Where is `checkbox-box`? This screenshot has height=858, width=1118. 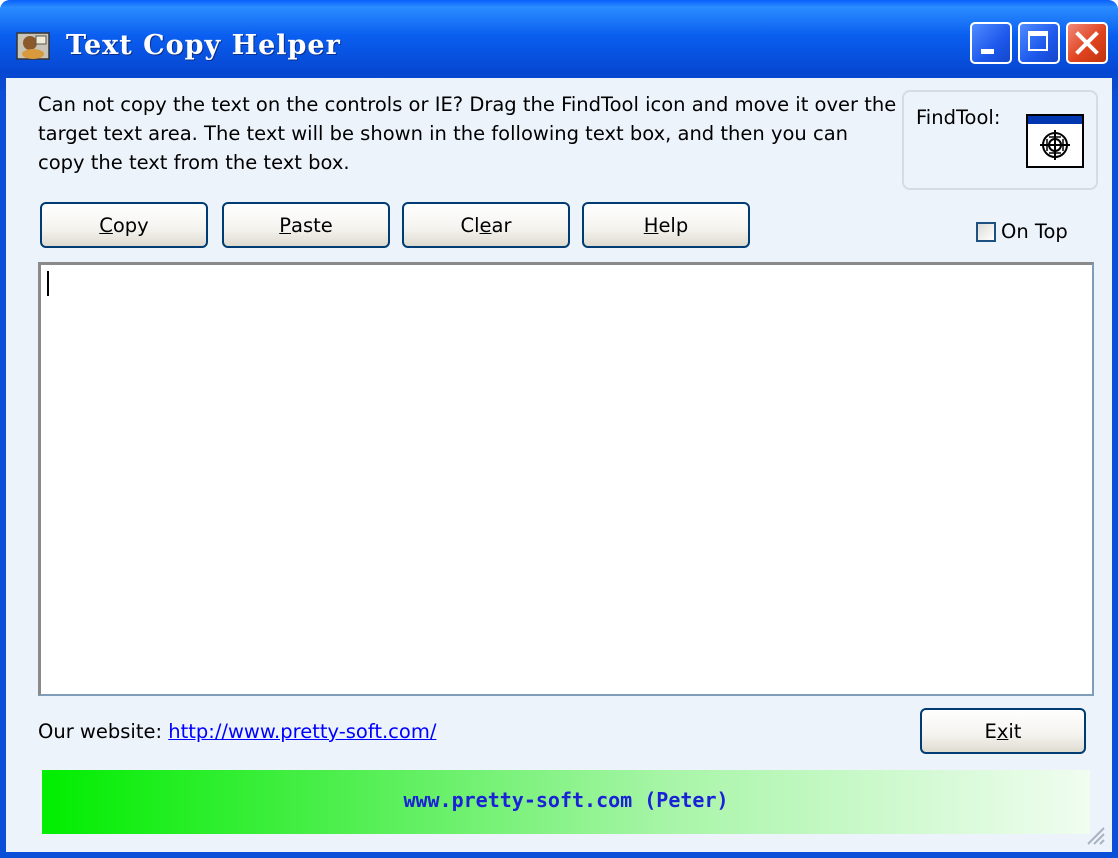
checkbox-box is located at coordinates (986, 231).